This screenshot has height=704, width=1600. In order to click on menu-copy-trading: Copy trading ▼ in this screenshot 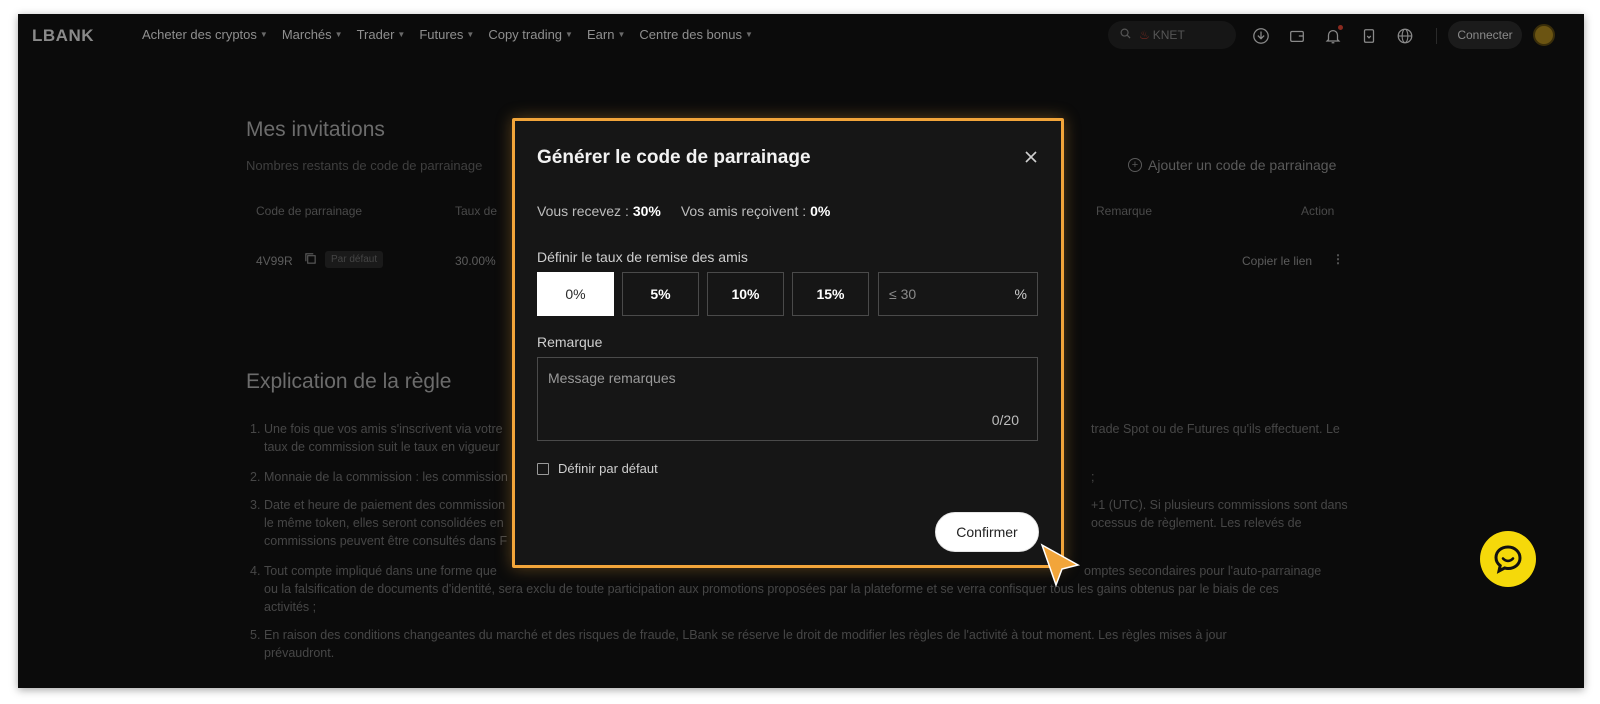, I will do `click(530, 34)`.